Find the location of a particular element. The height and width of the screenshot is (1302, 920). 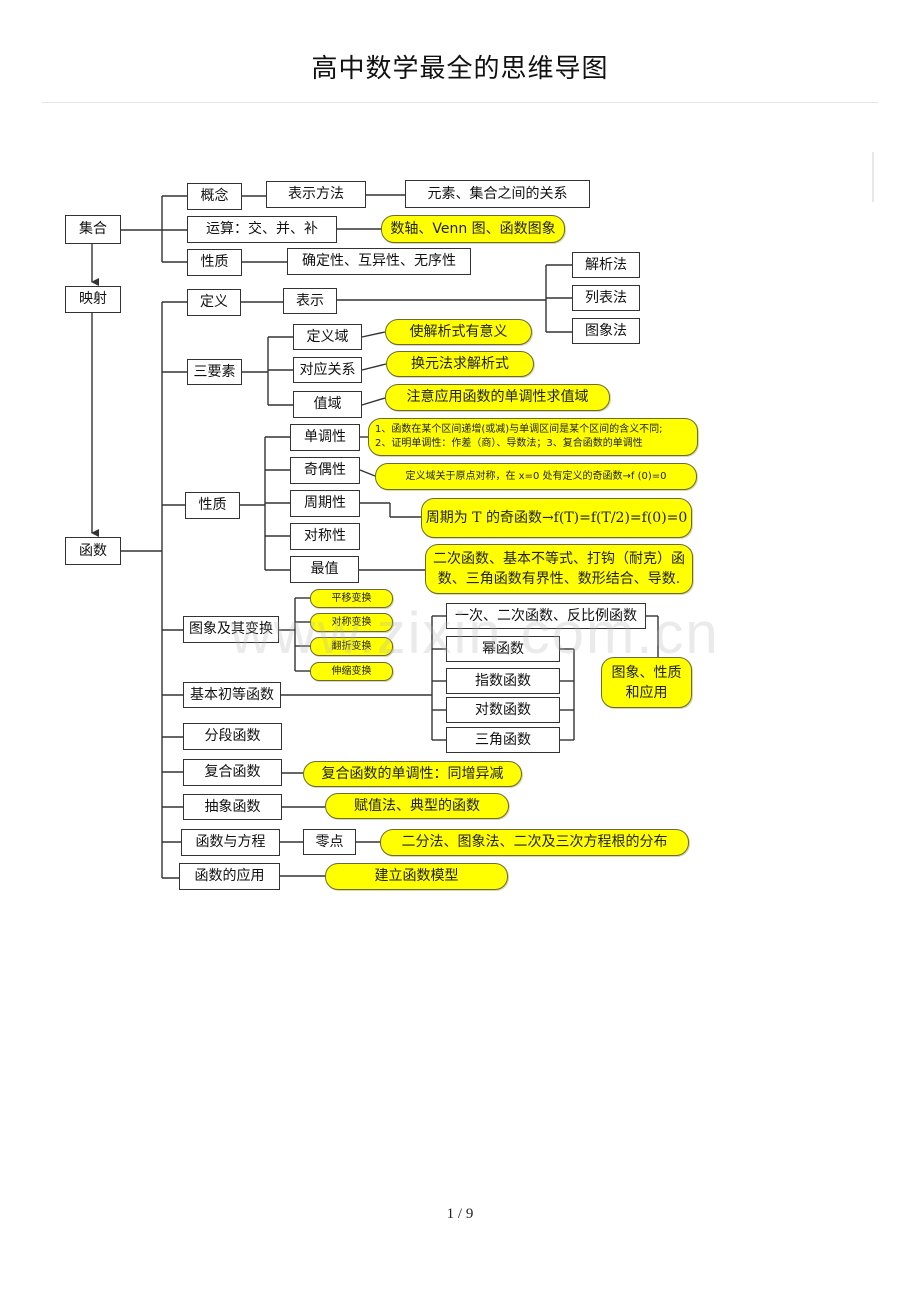

node-monotonicity: 单调性 is located at coordinates (325, 437).